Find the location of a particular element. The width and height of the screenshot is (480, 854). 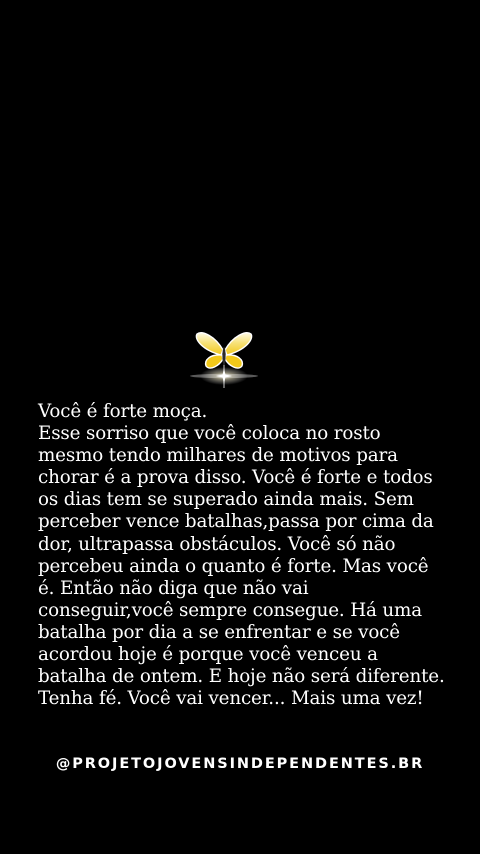

message-line: Esse sorriso que você coloca no rosto is located at coordinates (209, 434).